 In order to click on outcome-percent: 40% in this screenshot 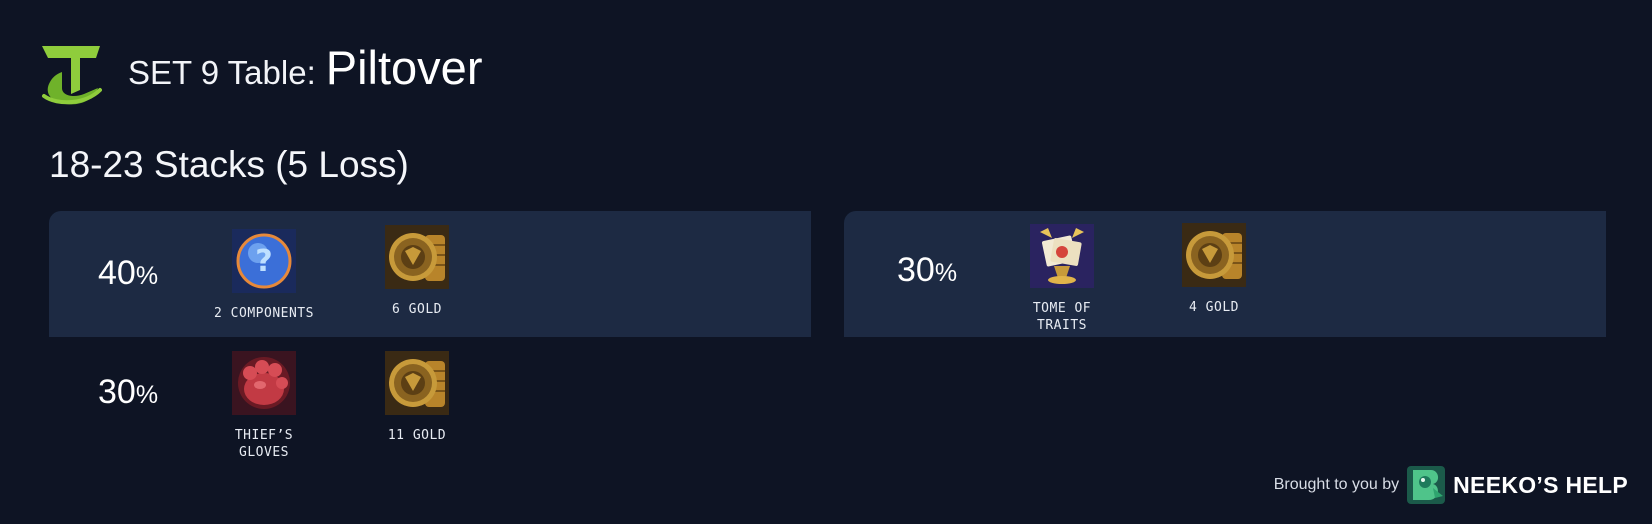, I will do `click(128, 273)`.